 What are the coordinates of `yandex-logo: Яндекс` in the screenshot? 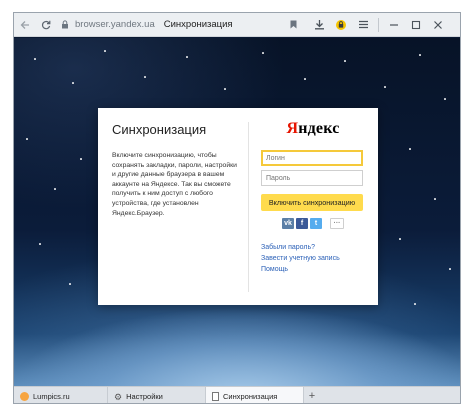 It's located at (313, 129).